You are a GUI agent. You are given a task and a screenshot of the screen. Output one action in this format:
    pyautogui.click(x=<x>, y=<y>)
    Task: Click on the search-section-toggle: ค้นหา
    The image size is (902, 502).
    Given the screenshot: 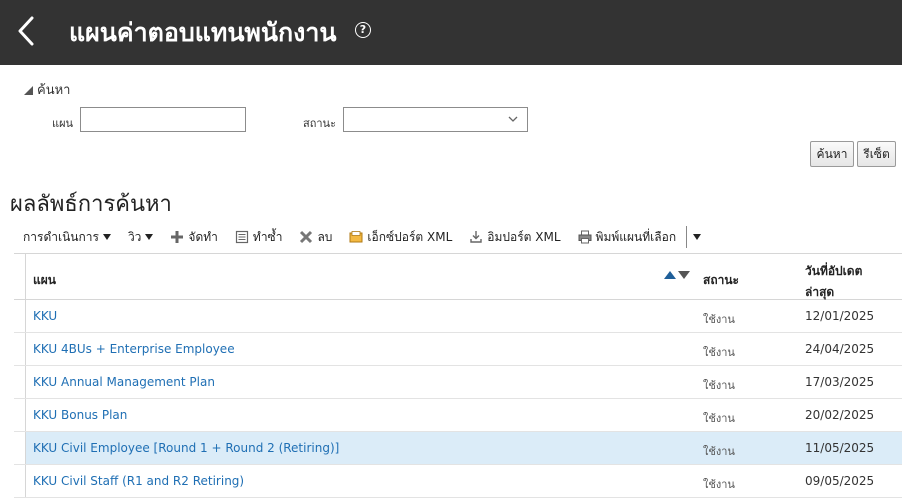 What is the action you would take?
    pyautogui.click(x=47, y=89)
    